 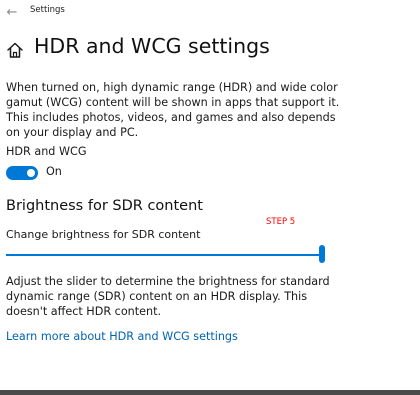 I want to click on slider-track, so click(x=164, y=255).